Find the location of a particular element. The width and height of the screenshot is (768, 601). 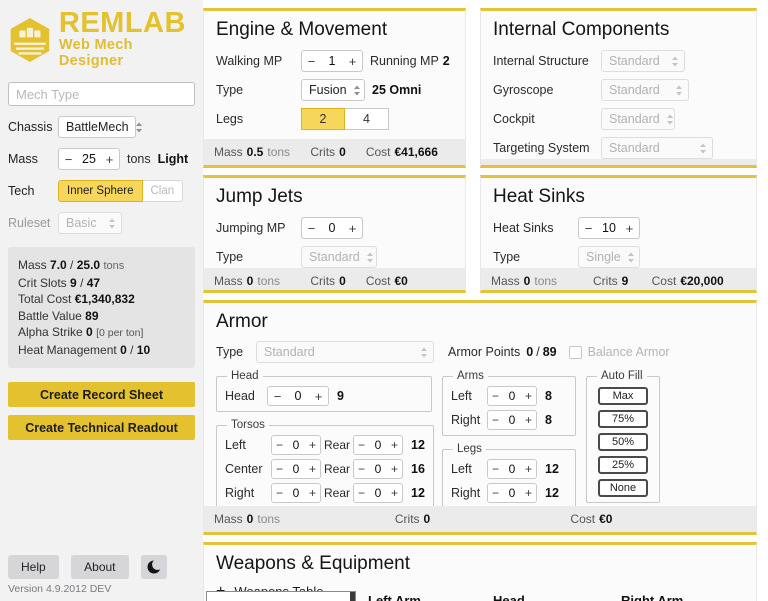

right-torso-front-increase-button: + is located at coordinates (312, 493).